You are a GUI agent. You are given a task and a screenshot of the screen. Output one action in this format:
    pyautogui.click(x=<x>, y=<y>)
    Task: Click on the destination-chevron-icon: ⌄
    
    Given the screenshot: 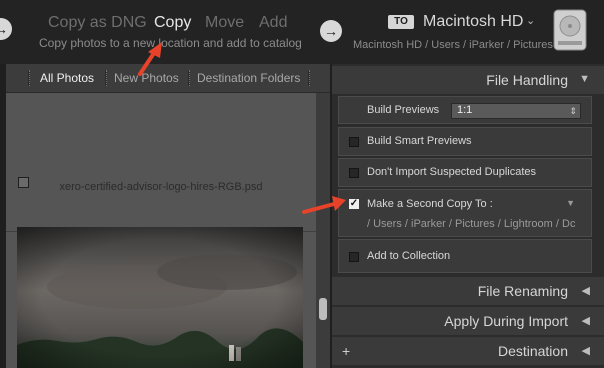 What is the action you would take?
    pyautogui.click(x=530, y=20)
    